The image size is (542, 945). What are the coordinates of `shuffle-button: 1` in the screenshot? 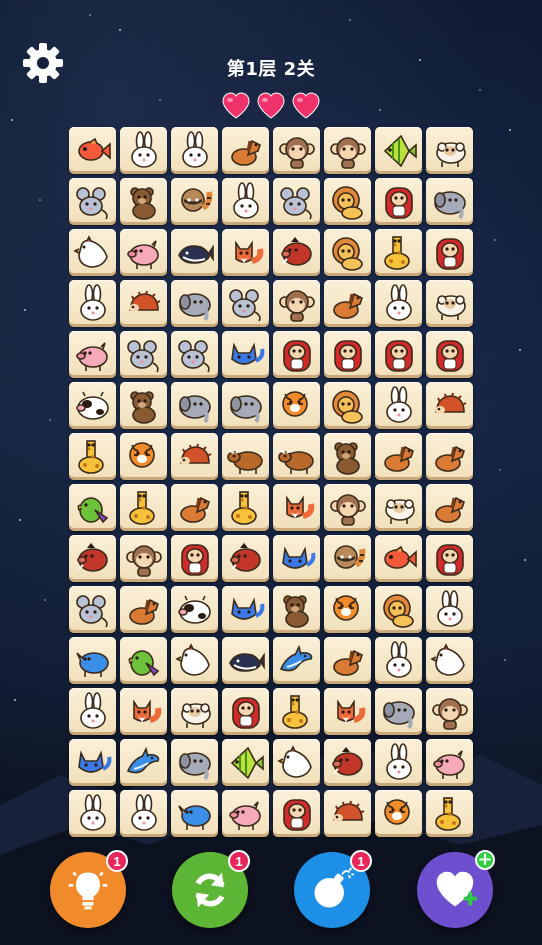 It's located at (211, 889).